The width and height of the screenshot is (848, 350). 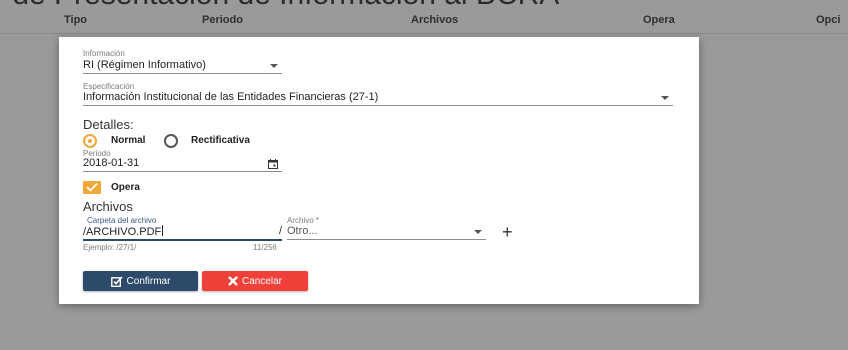 What do you see at coordinates (424, 33) in the screenshot?
I see `background-divider` at bounding box center [424, 33].